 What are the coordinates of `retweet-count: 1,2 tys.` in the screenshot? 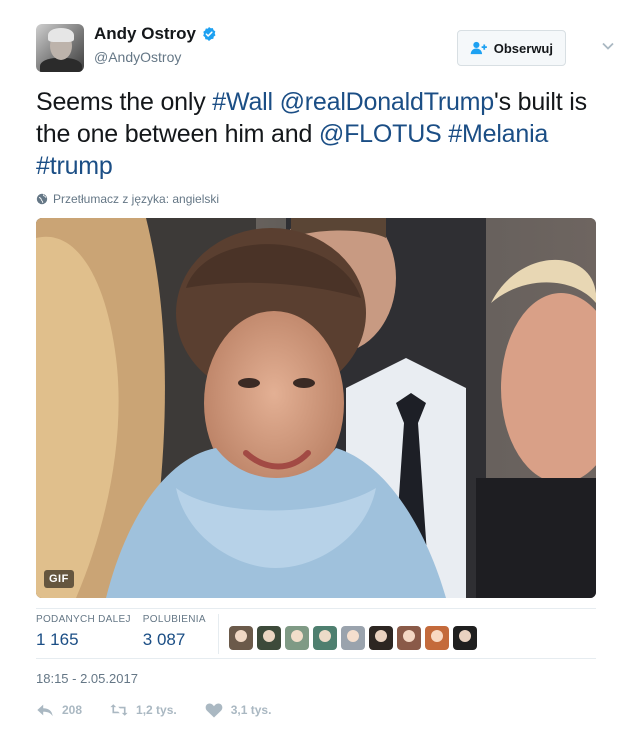 It's located at (156, 710).